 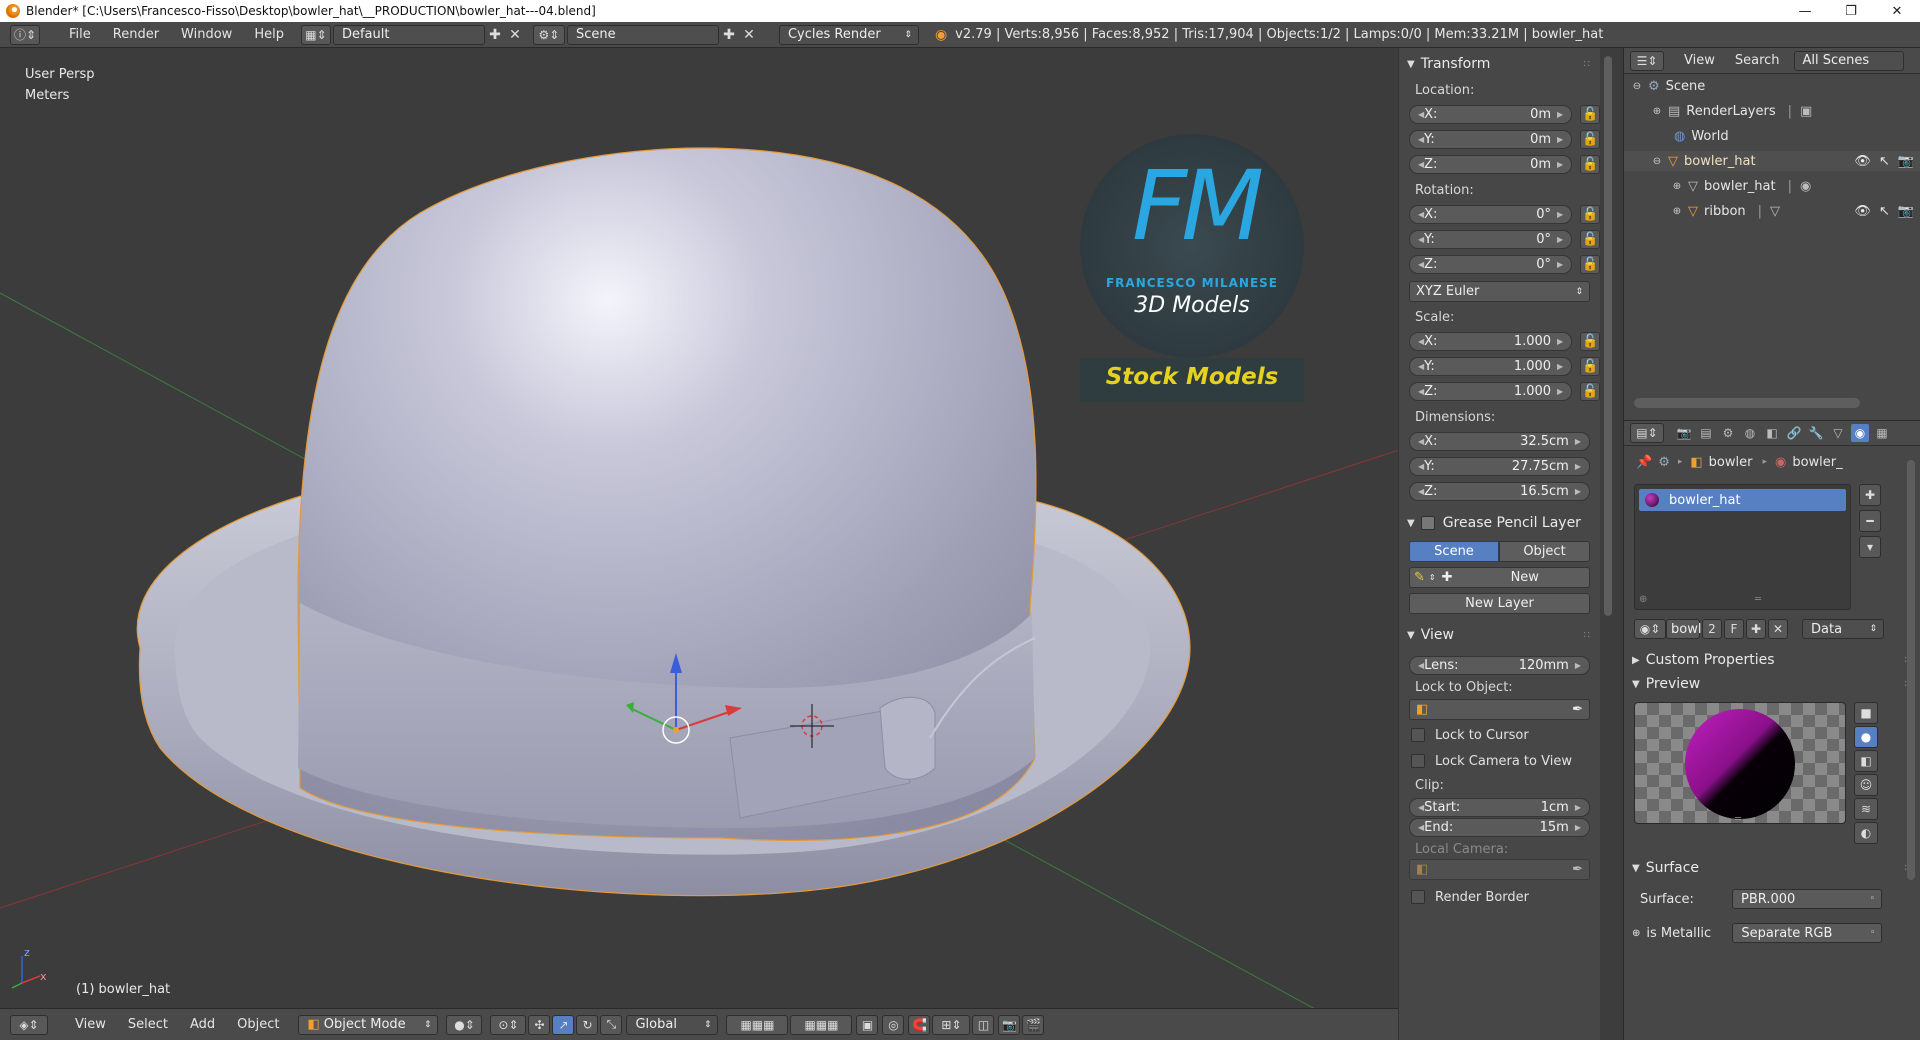 What do you see at coordinates (893, 1024) in the screenshot?
I see `proportional-edit-icon: ◎` at bounding box center [893, 1024].